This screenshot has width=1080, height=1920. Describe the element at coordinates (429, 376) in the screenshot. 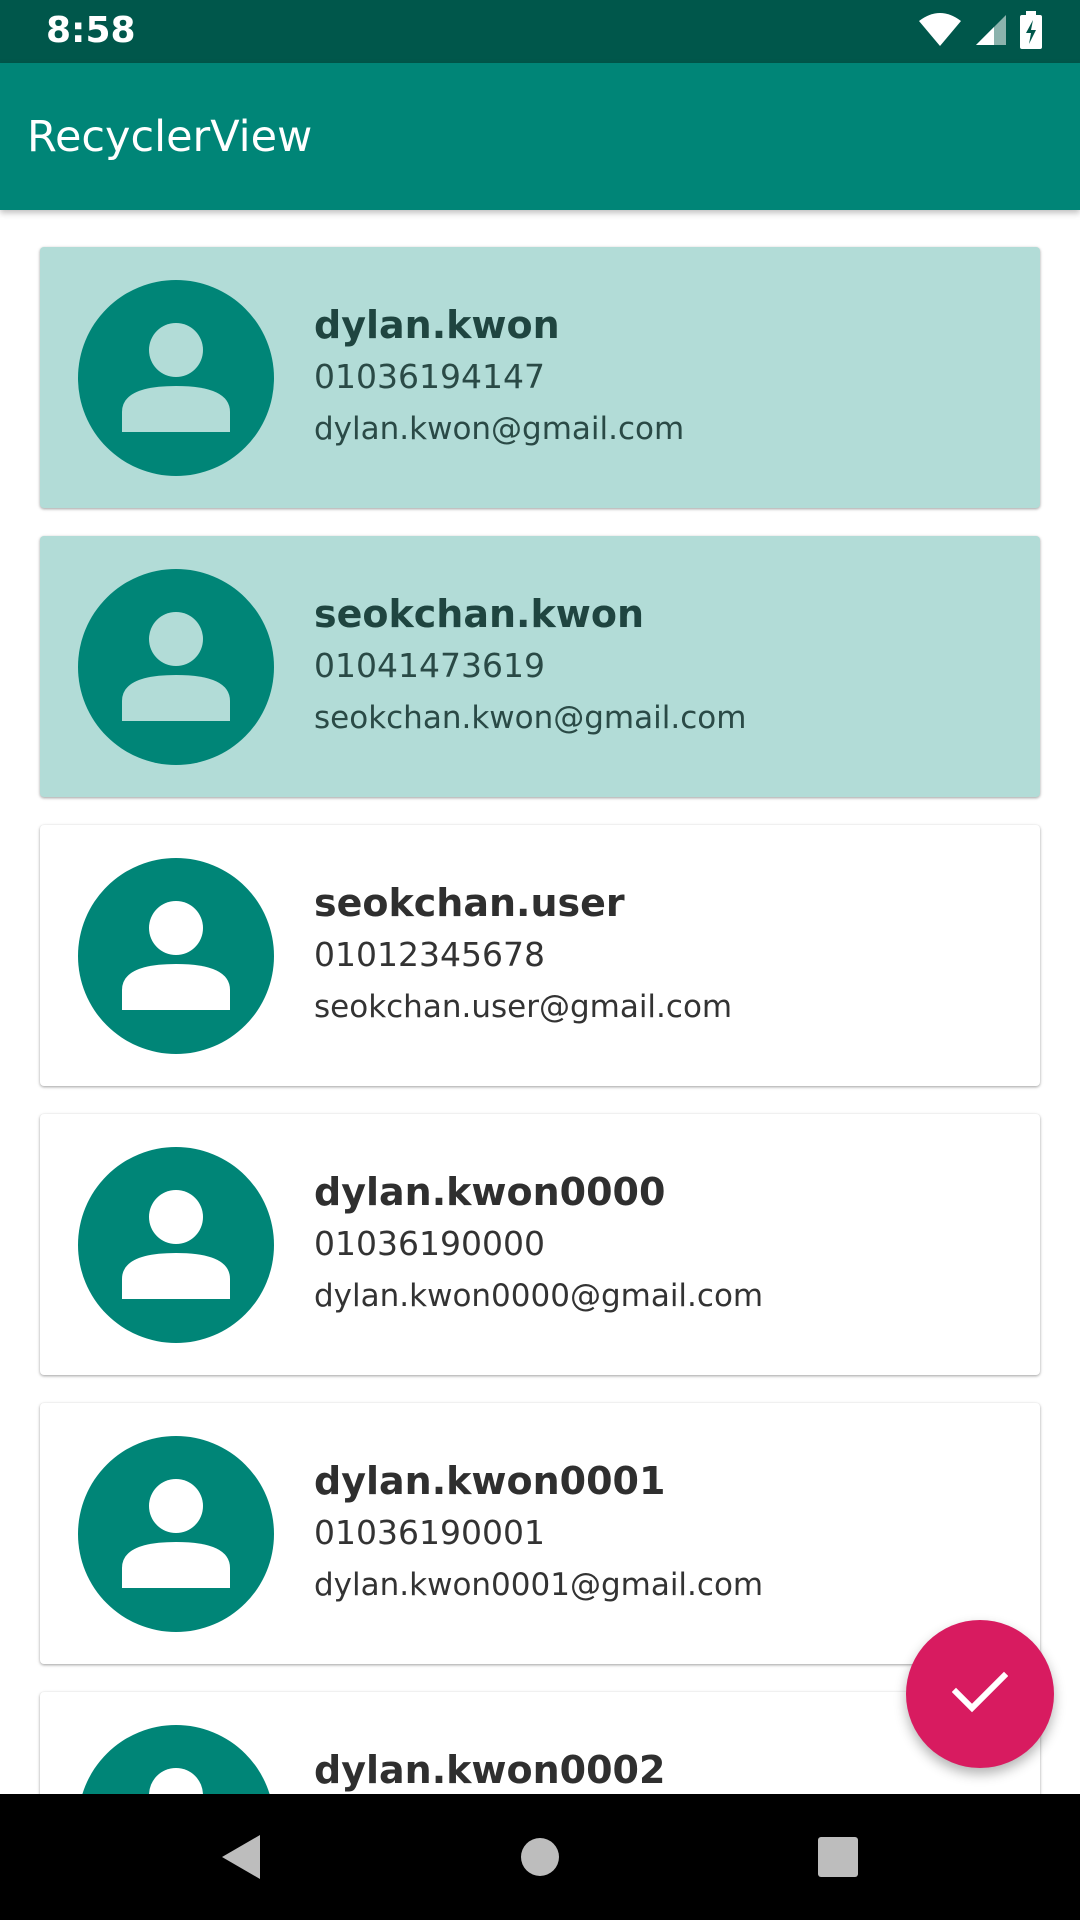

I see `contact-phone: 01036194147` at that location.